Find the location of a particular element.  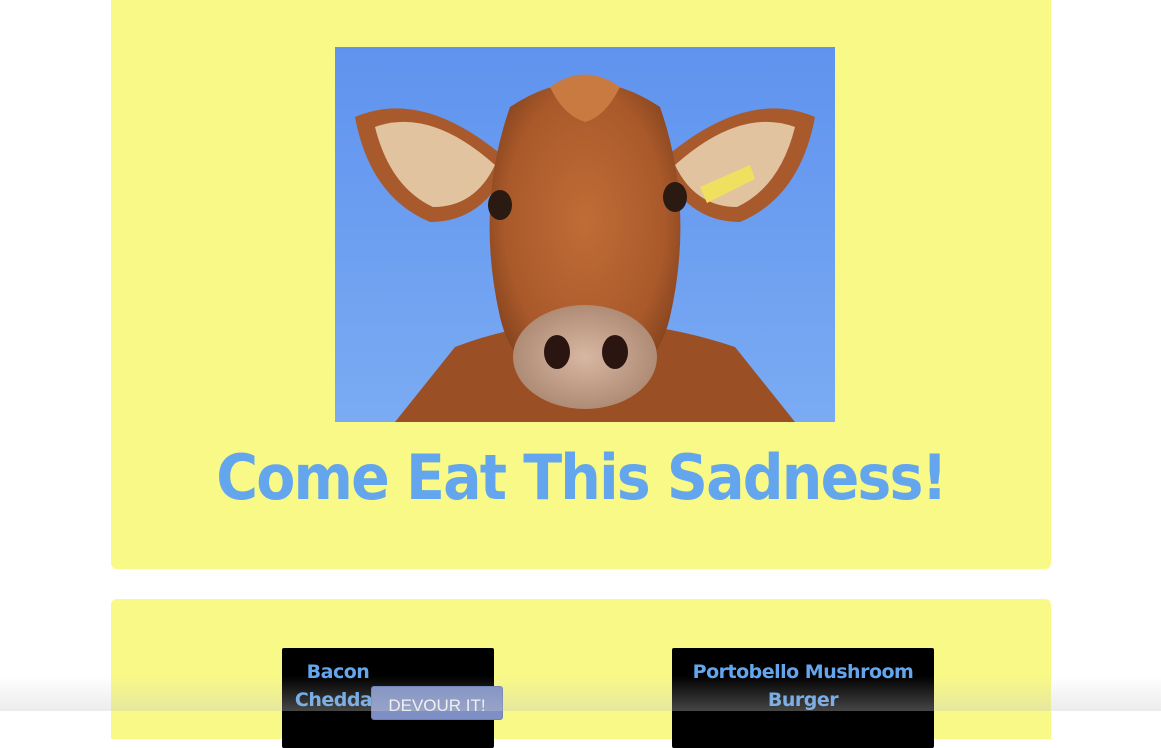

devour-button: DEVOUR IT! is located at coordinates (437, 703).